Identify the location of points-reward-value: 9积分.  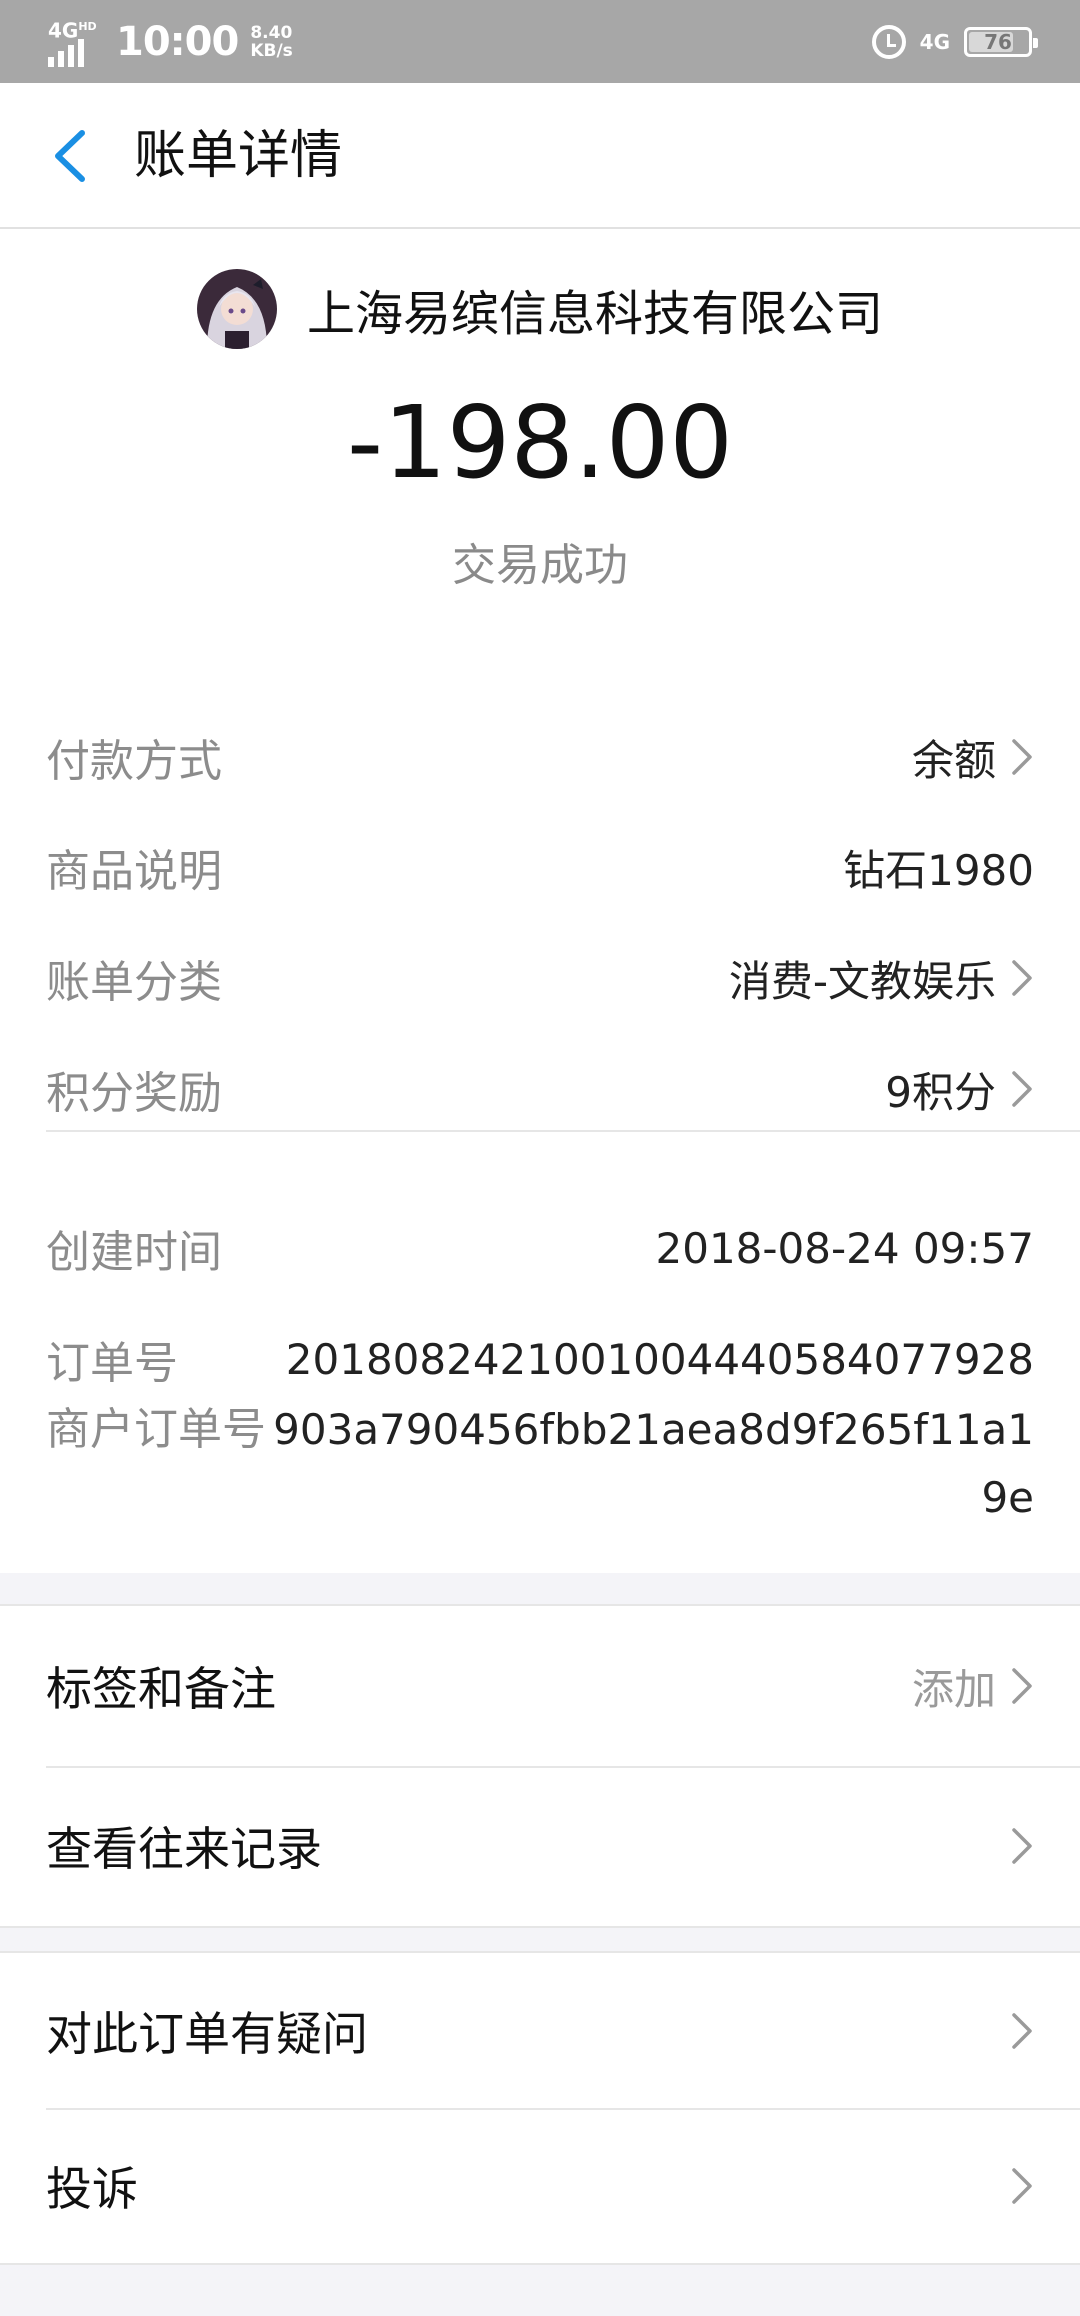
(940, 1092).